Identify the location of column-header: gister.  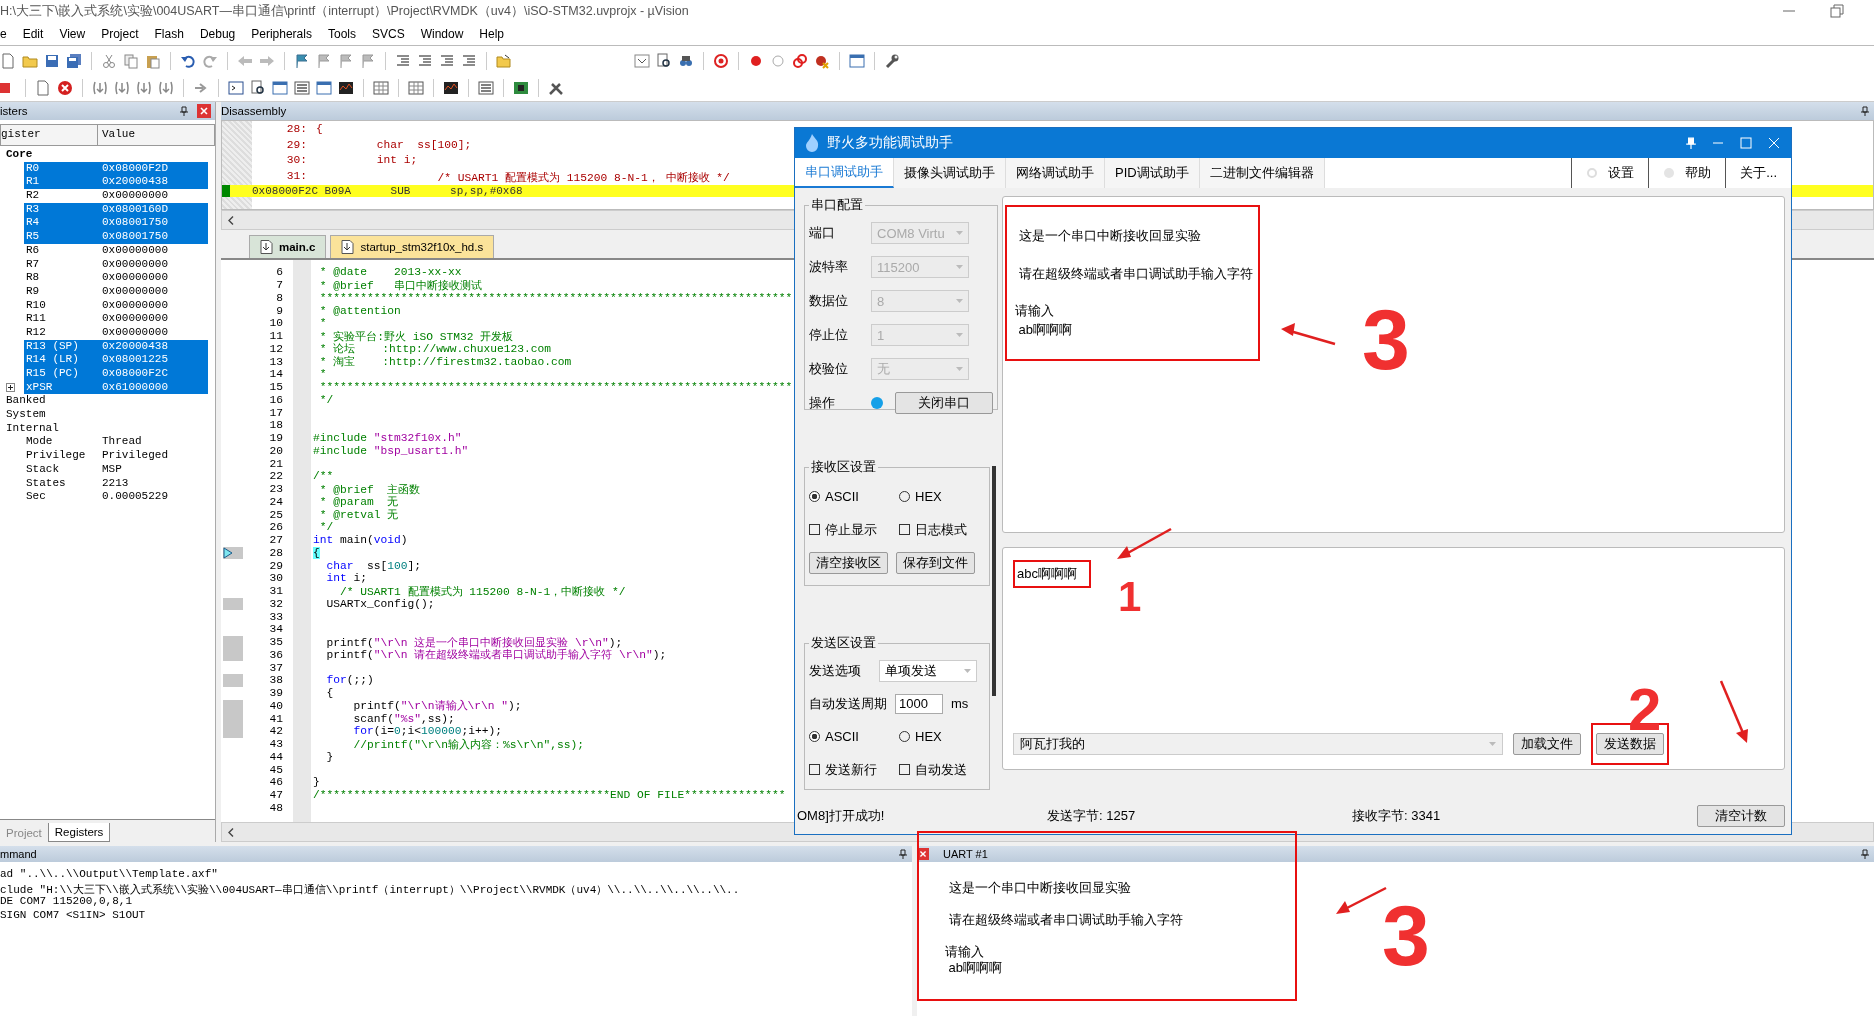
(49, 135).